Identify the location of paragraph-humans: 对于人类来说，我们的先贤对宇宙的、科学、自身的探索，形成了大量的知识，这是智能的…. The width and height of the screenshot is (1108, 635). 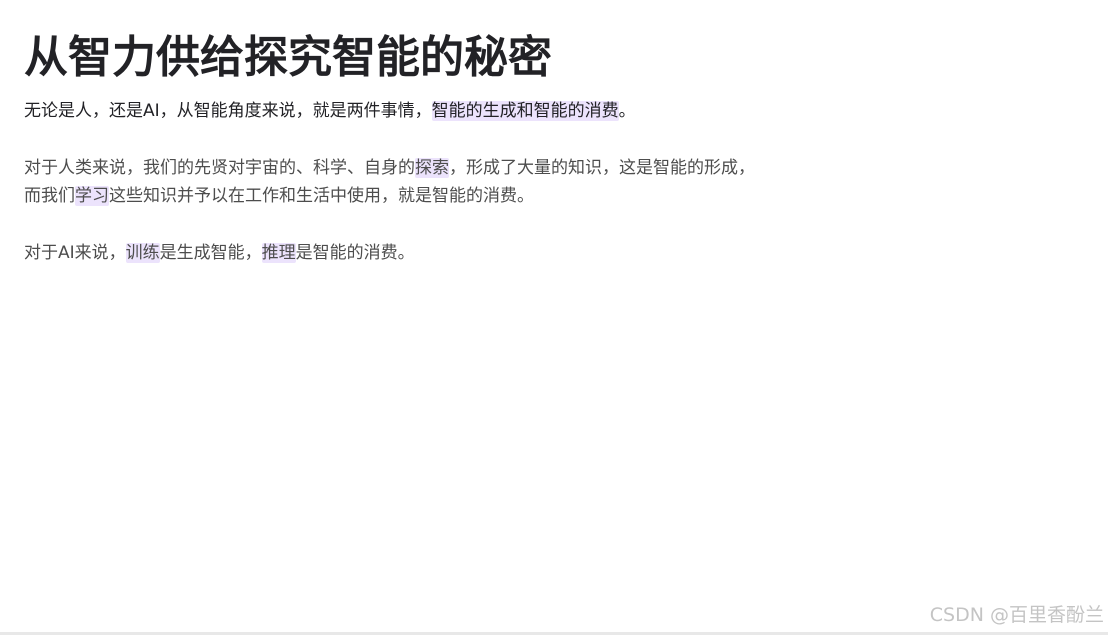
(554, 182).